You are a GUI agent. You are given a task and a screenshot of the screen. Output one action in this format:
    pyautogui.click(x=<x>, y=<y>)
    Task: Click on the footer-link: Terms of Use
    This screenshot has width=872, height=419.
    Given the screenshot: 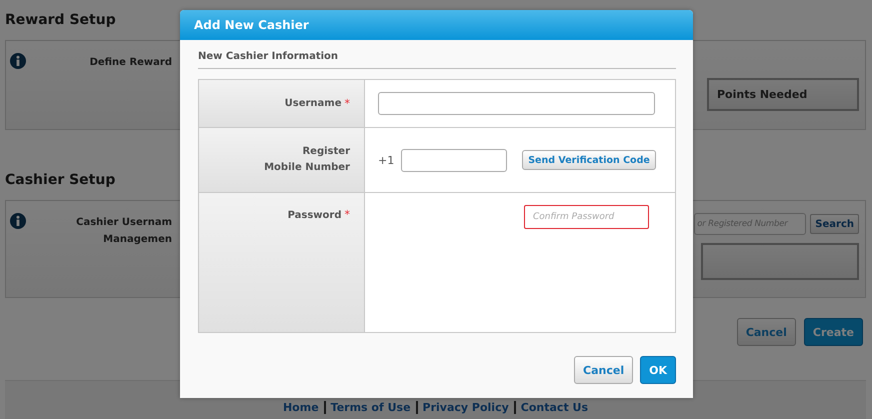 What is the action you would take?
    pyautogui.click(x=372, y=407)
    